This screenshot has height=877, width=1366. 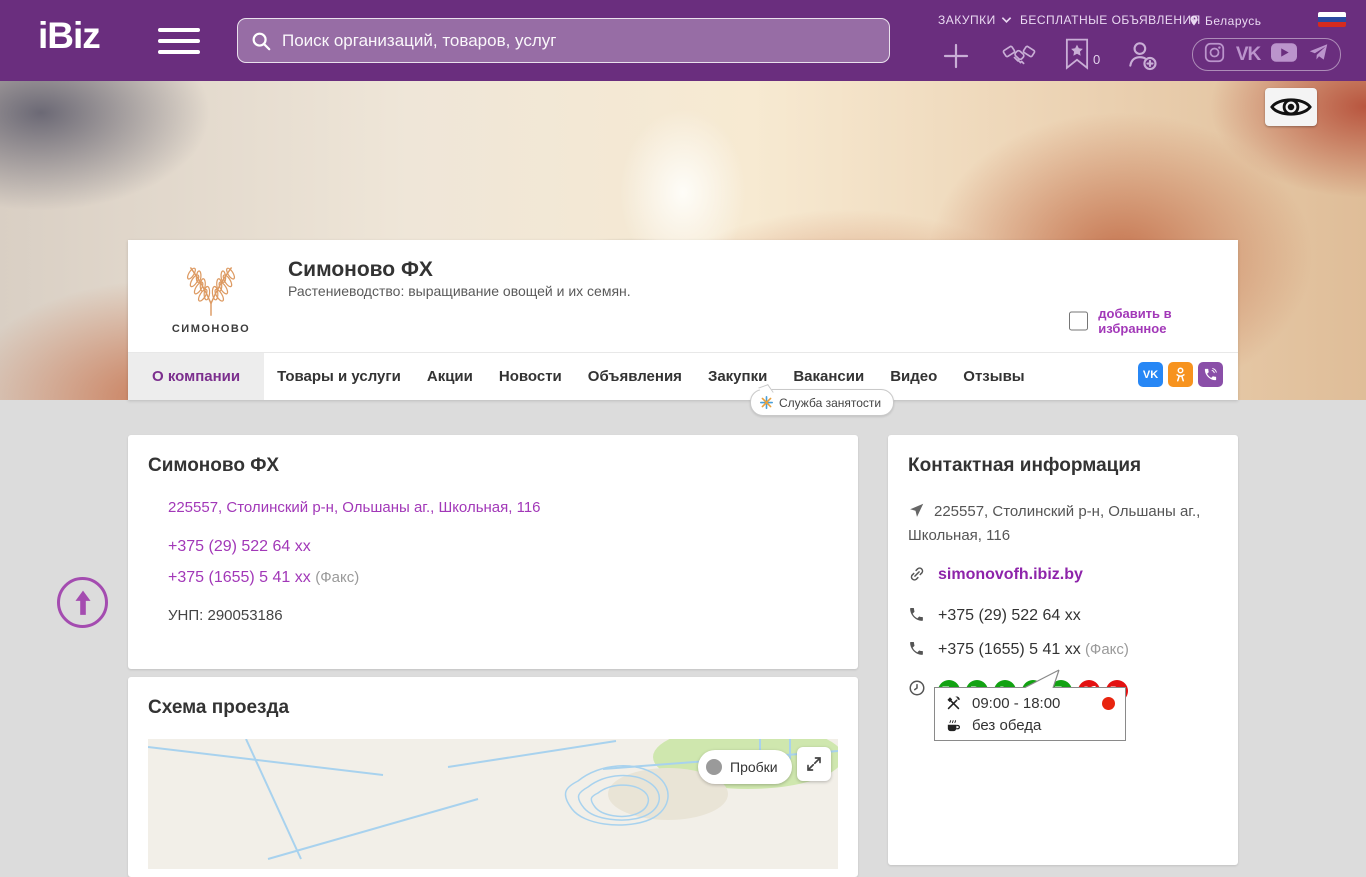 What do you see at coordinates (975, 20) in the screenshot?
I see `purchases-menu: ЗАКУПКИ` at bounding box center [975, 20].